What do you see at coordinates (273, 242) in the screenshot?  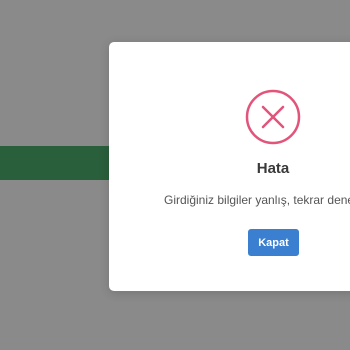 I see `close-button: Kapat` at bounding box center [273, 242].